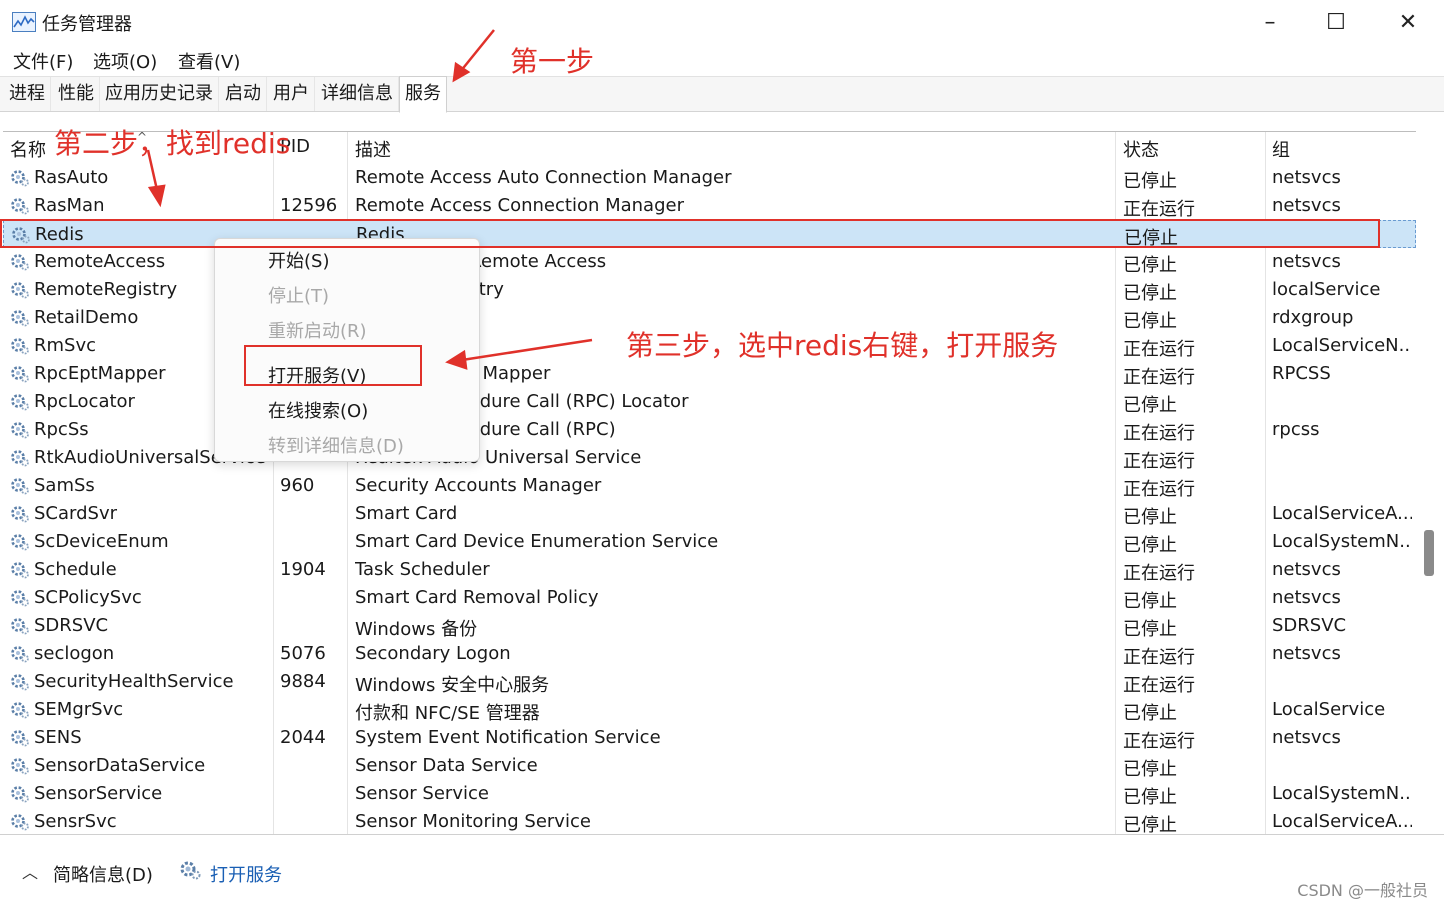 This screenshot has height=910, width=1444. Describe the element at coordinates (1362, 890) in the screenshot. I see `watermark: CSDN @一般社员` at that location.